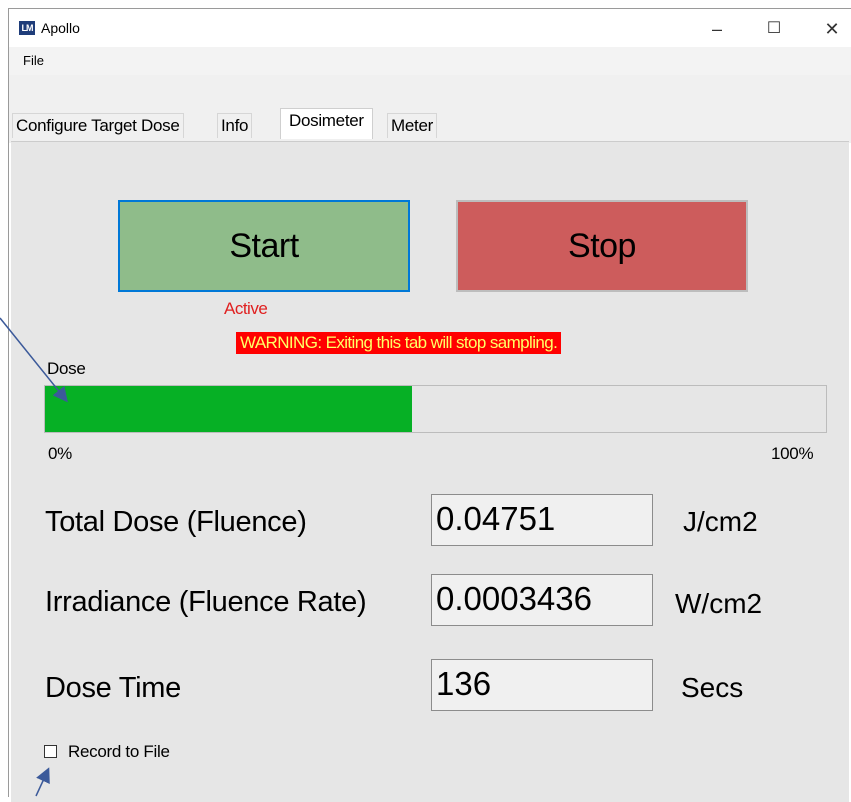  Describe the element at coordinates (430, 61) in the screenshot. I see `menu-bar: File` at that location.